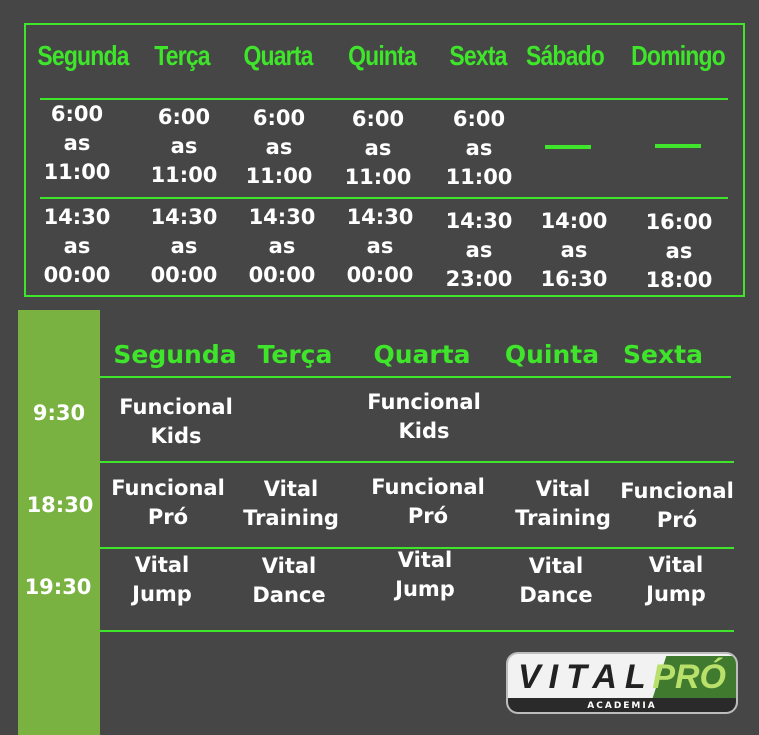  What do you see at coordinates (384, 99) in the screenshot?
I see `header-divider` at bounding box center [384, 99].